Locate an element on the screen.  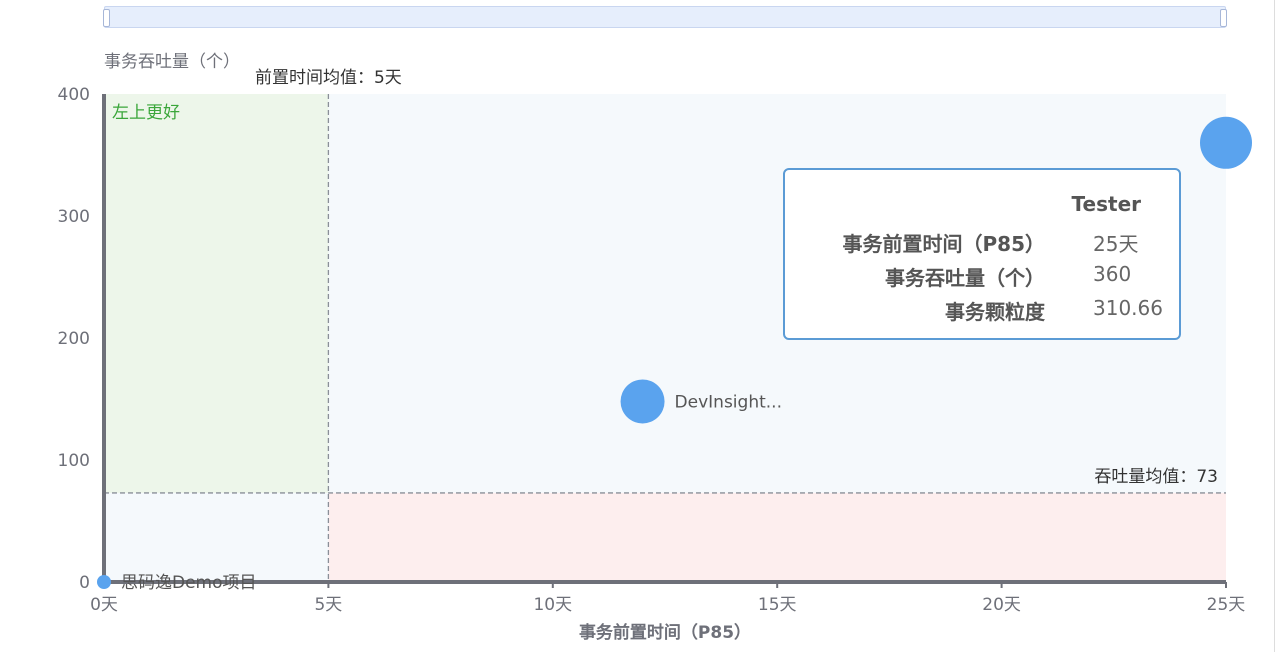
tooltip-row: 事务颗粒度 310.66 is located at coordinates (983, 311).